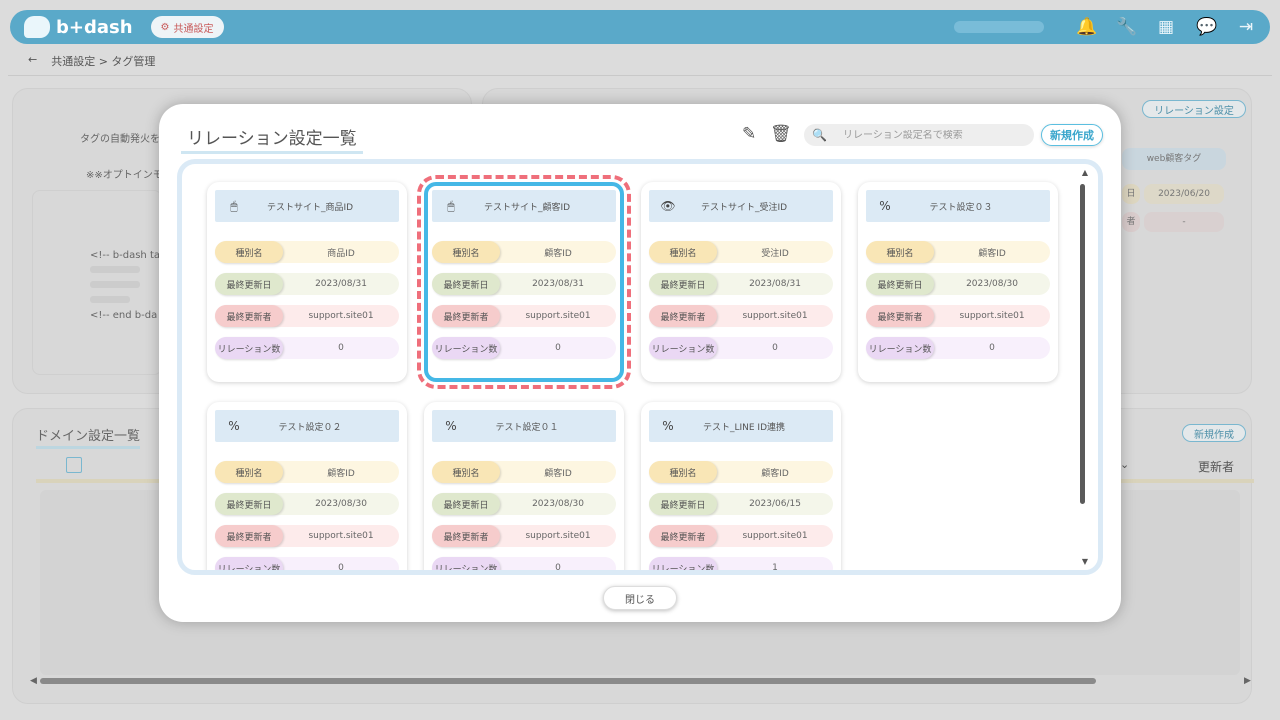 This screenshot has width=1280, height=720. I want to click on type-value: 受注ID, so click(775, 253).